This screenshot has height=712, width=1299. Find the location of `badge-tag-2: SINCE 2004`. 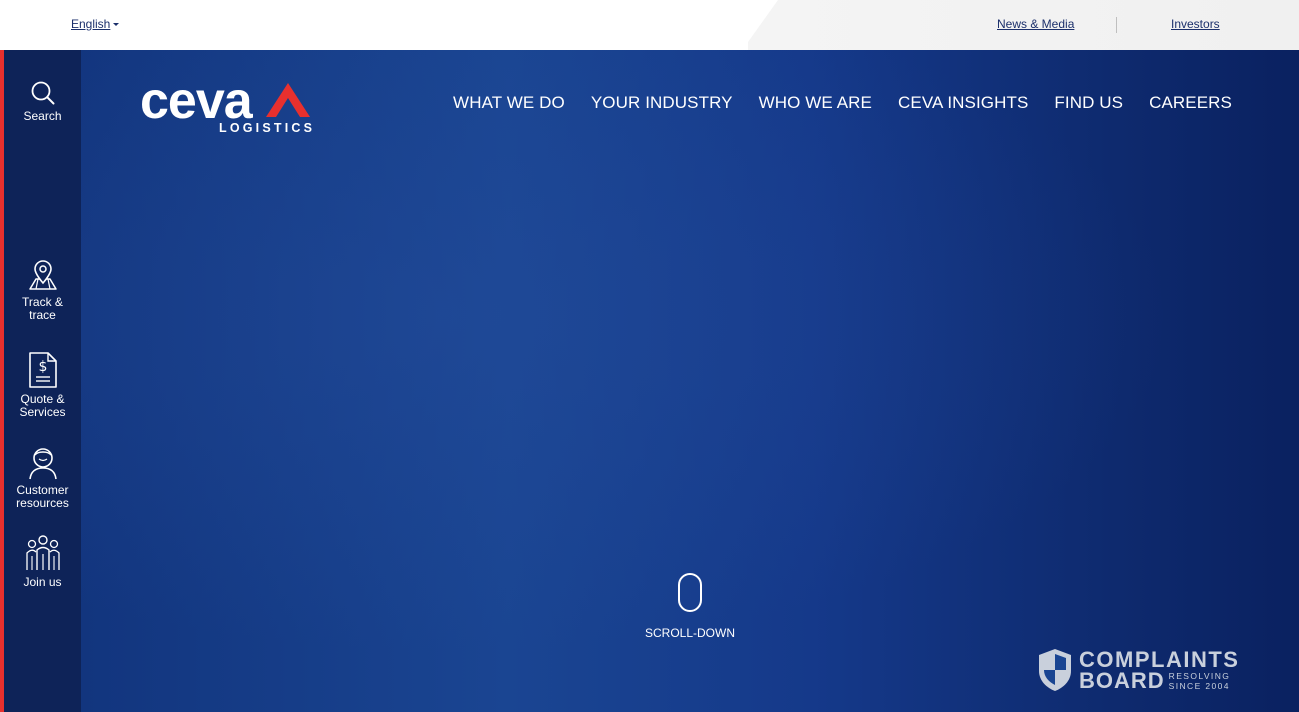

badge-tag-2: SINCE 2004 is located at coordinates (1199, 685).